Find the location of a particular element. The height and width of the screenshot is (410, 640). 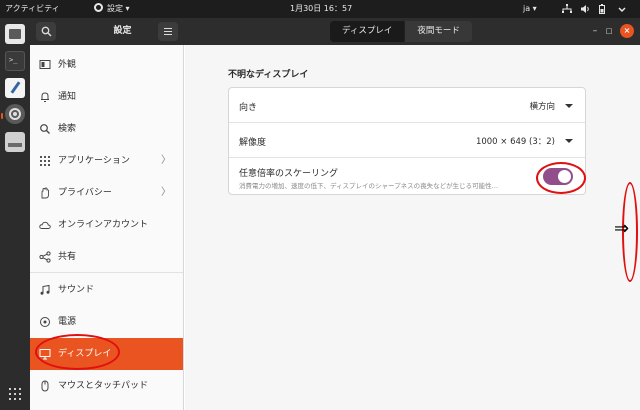

settings-app-icon is located at coordinates (15, 114).